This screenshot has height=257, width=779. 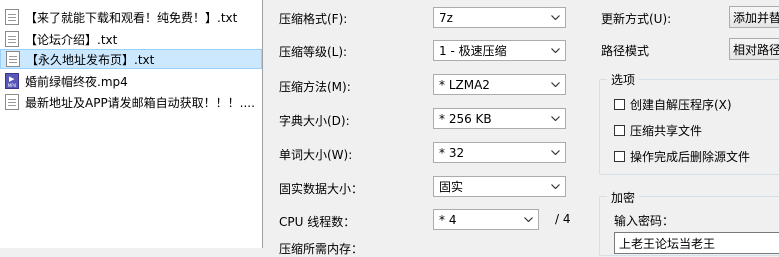 I want to click on file-name: 【来了就能下载和观看！纯免费！】.txt, so click(x=131, y=17).